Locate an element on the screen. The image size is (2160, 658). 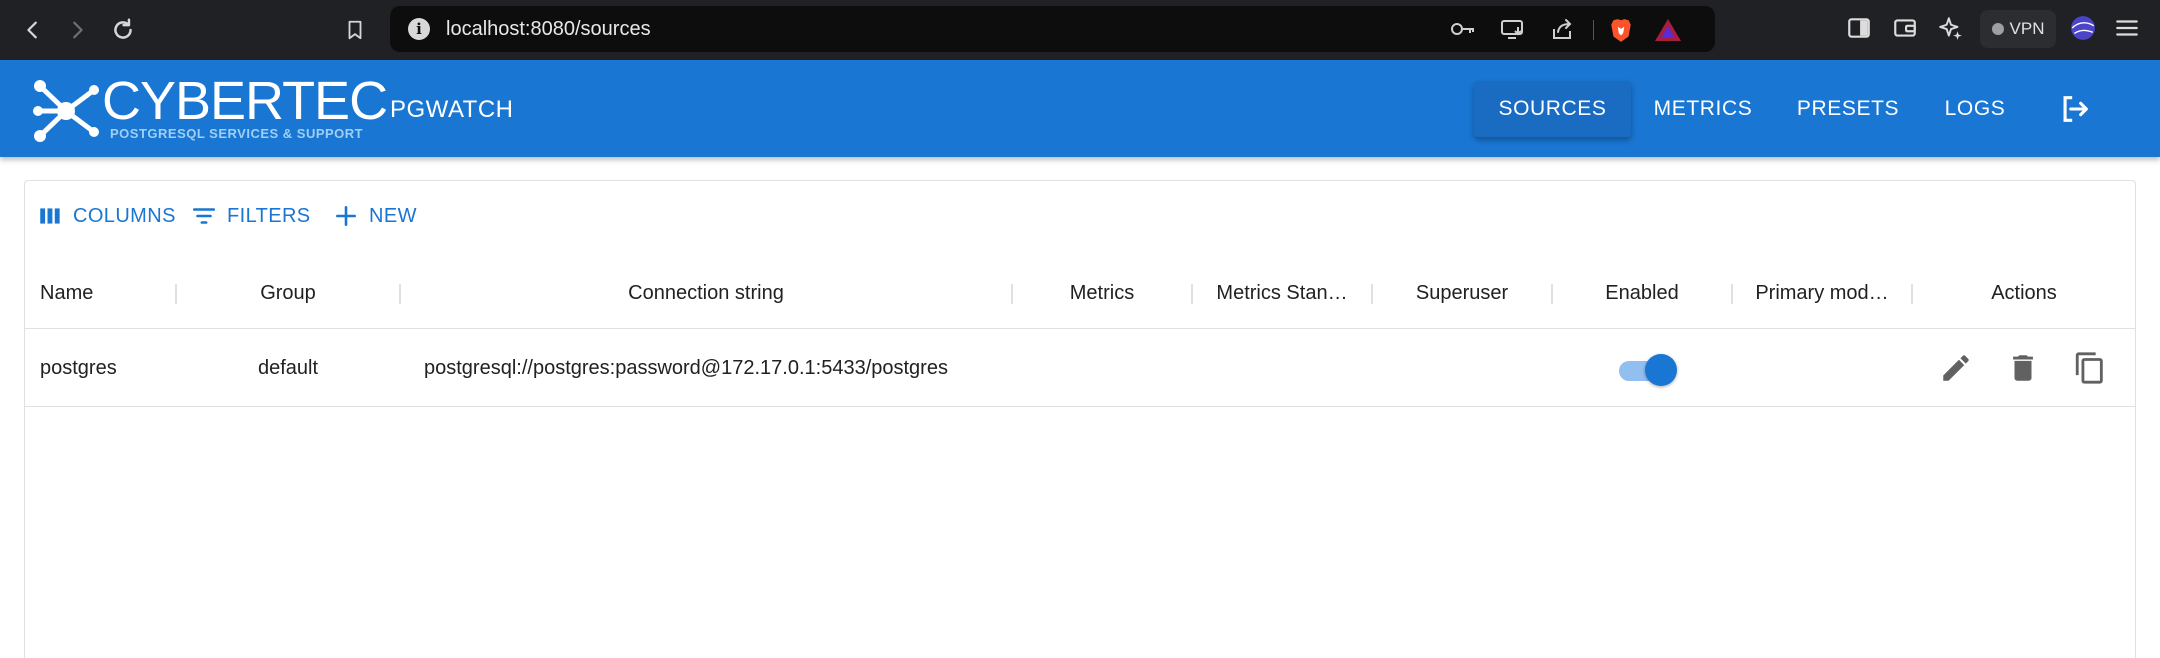
logo-subtext: POSTGRESQL SERVICES & SUPPORT is located at coordinates (237, 133).